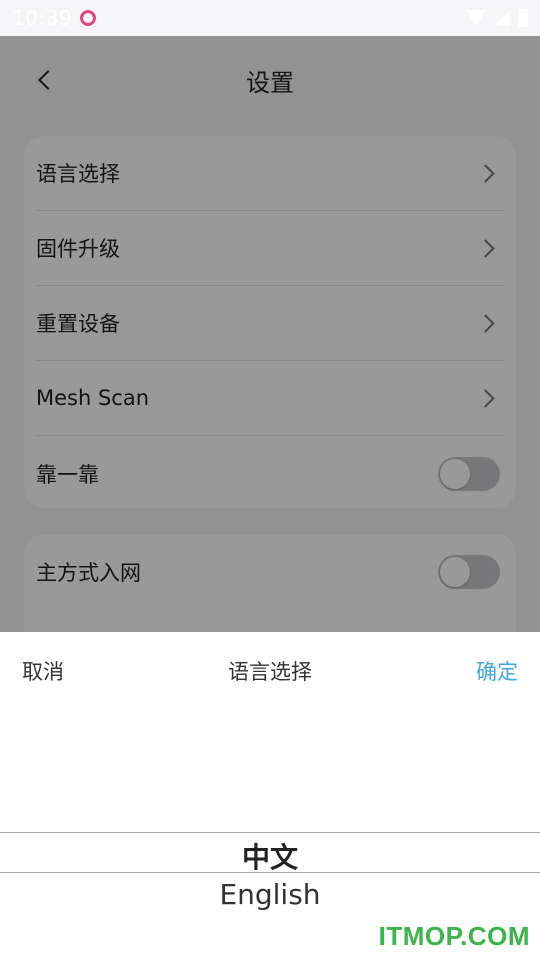 This screenshot has width=540, height=960. Describe the element at coordinates (270, 856) in the screenshot. I see `picker-option-selected: 中文` at that location.